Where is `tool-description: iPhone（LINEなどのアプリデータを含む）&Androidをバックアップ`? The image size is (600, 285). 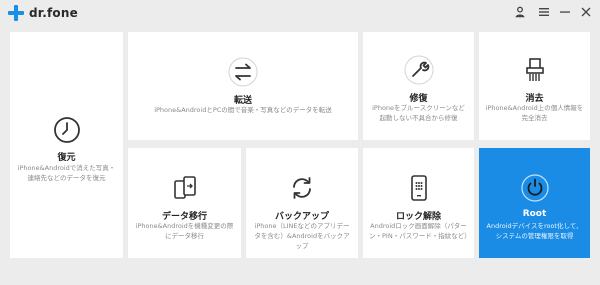 tool-description: iPhone（LINEなどのアプリデータを含む）&Androidをバックアップ is located at coordinates (302, 236).